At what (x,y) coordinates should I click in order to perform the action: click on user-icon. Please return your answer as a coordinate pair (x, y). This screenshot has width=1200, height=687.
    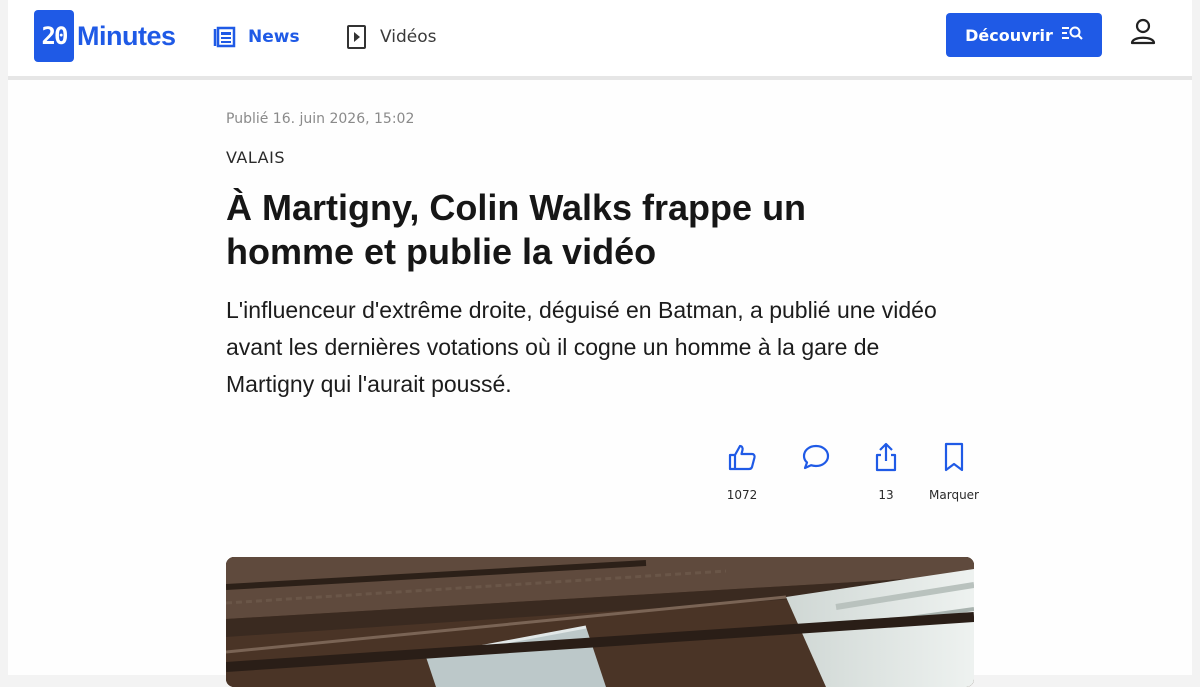
    Looking at the image, I should click on (1143, 34).